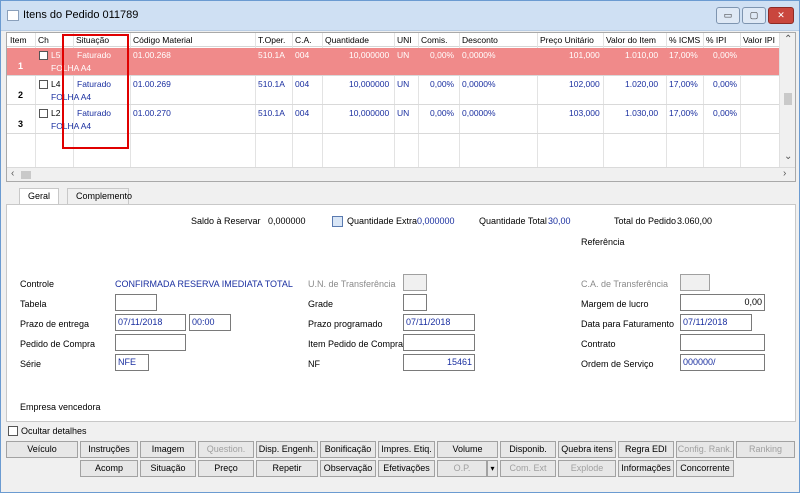 The width and height of the screenshot is (800, 493). Describe the element at coordinates (20, 95) in the screenshot. I see `row-number: 2` at that location.